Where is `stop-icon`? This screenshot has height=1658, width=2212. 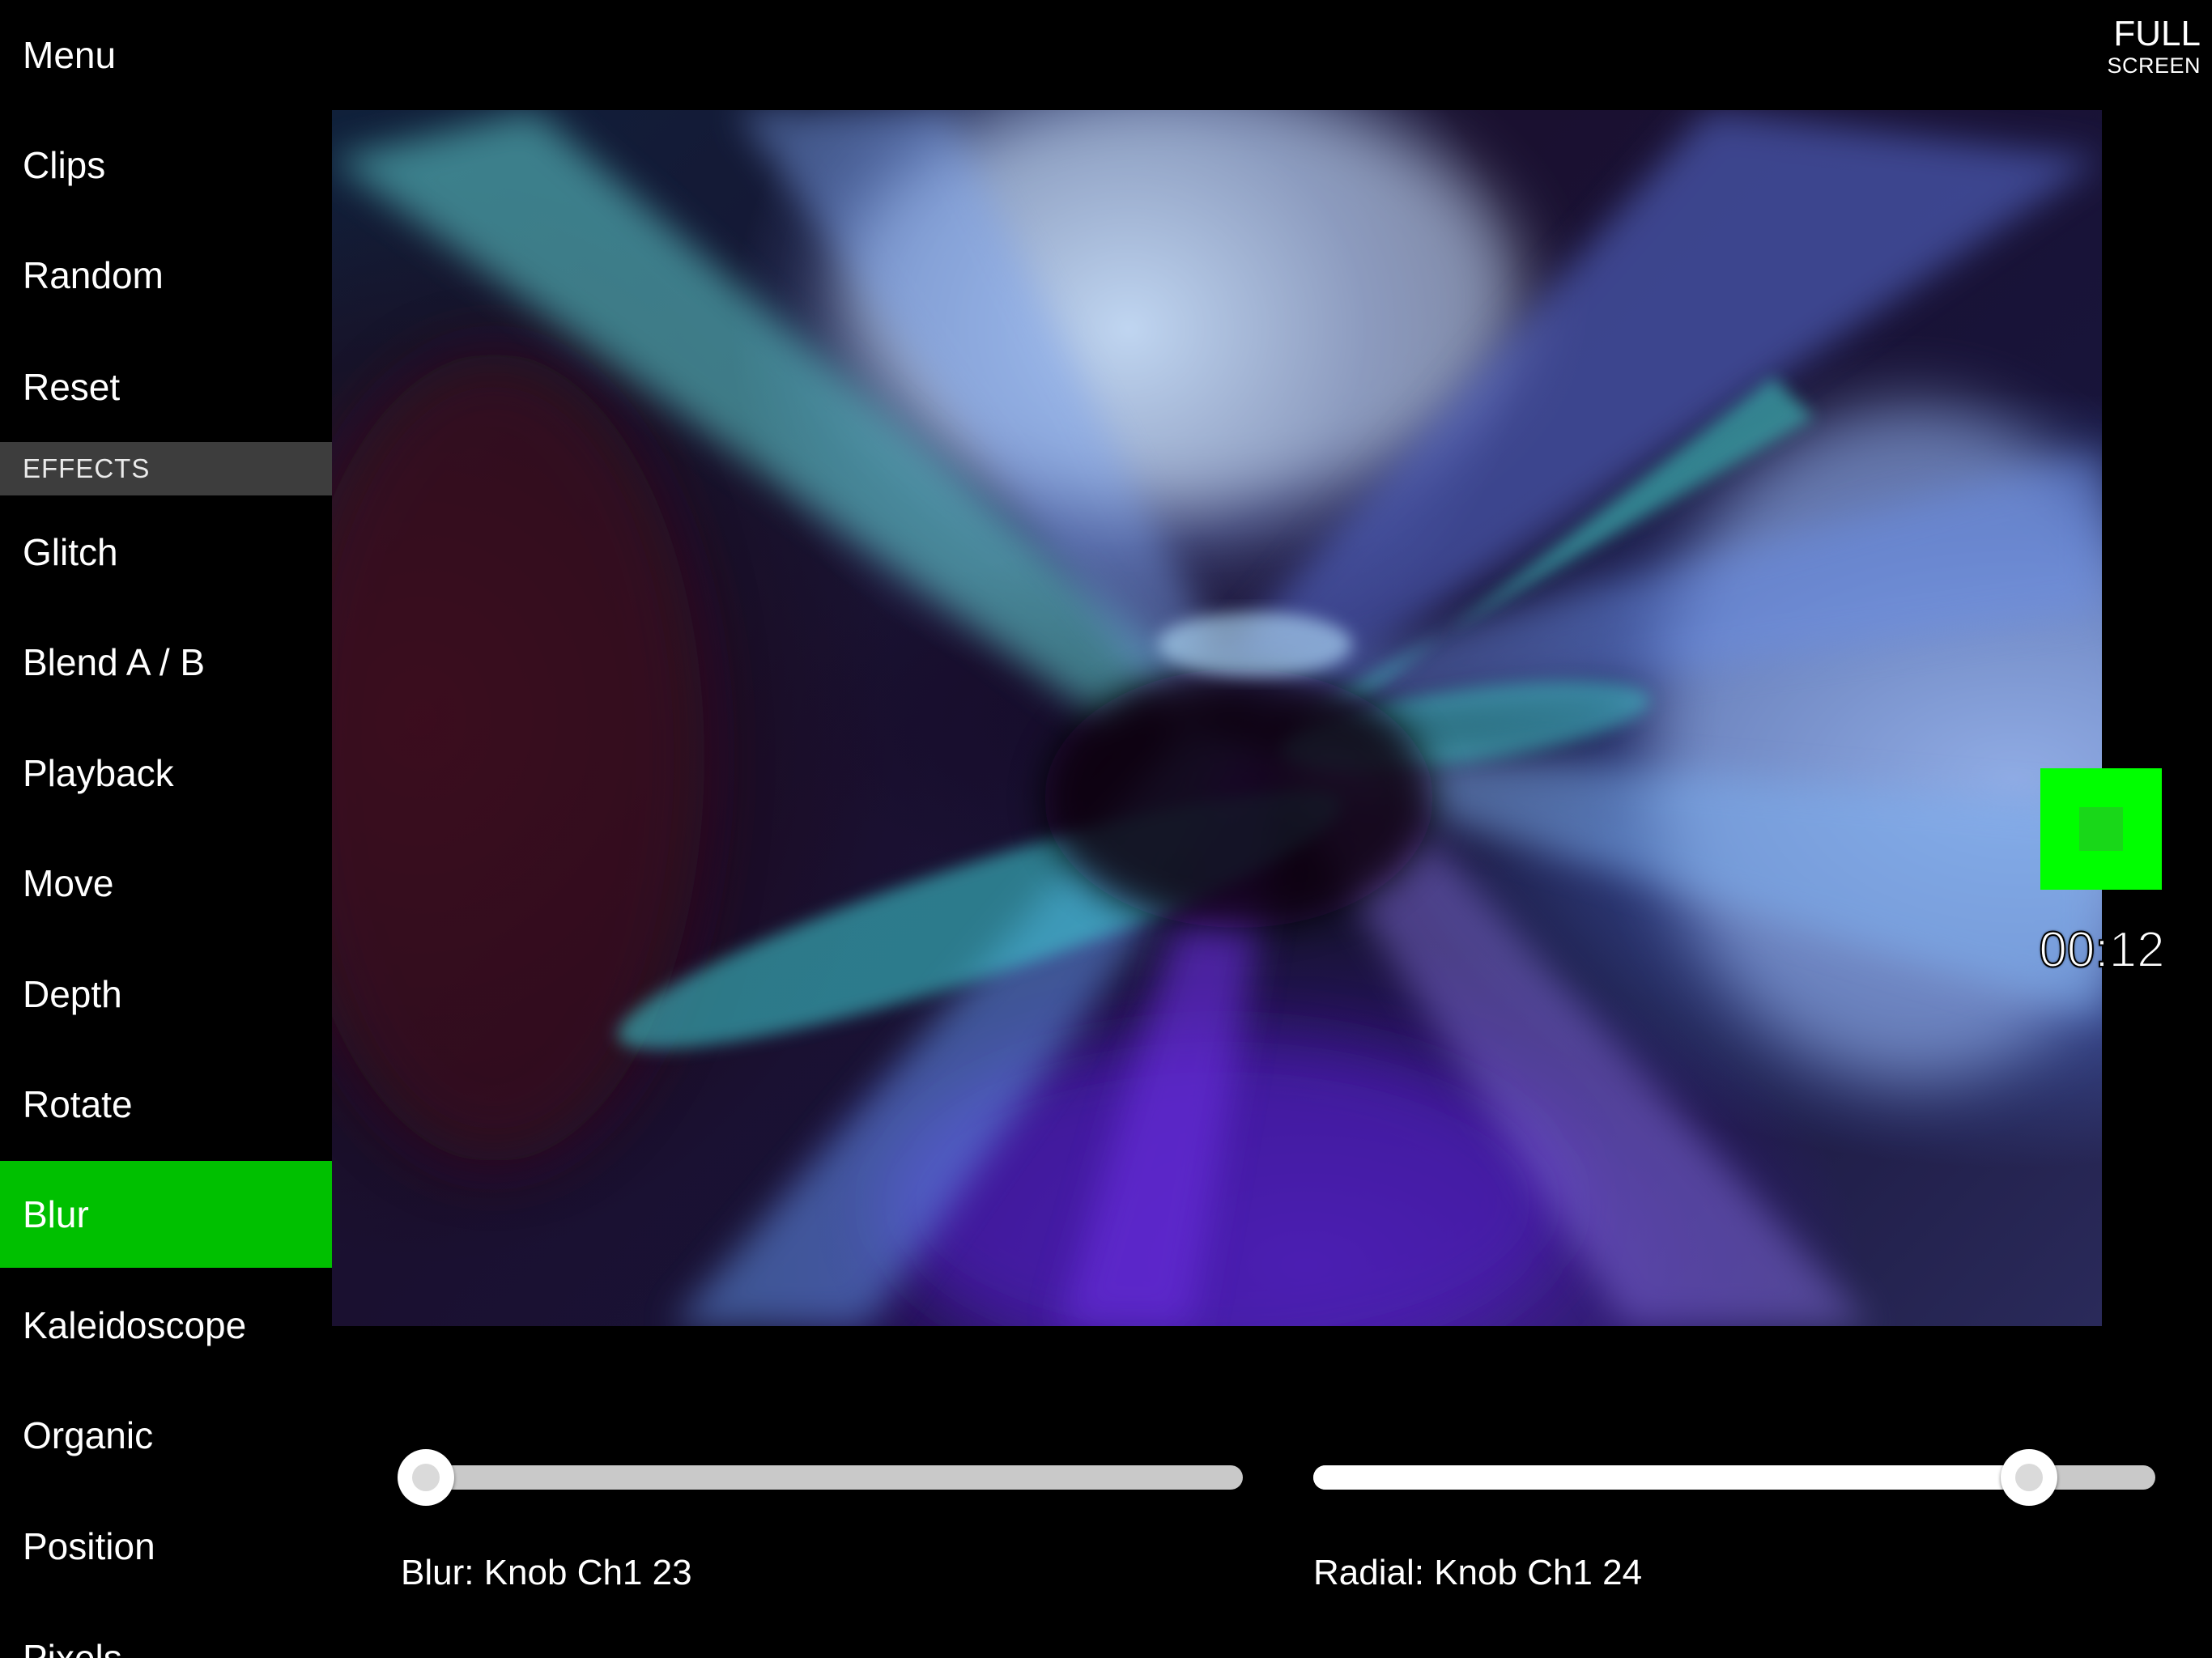 stop-icon is located at coordinates (2101, 829).